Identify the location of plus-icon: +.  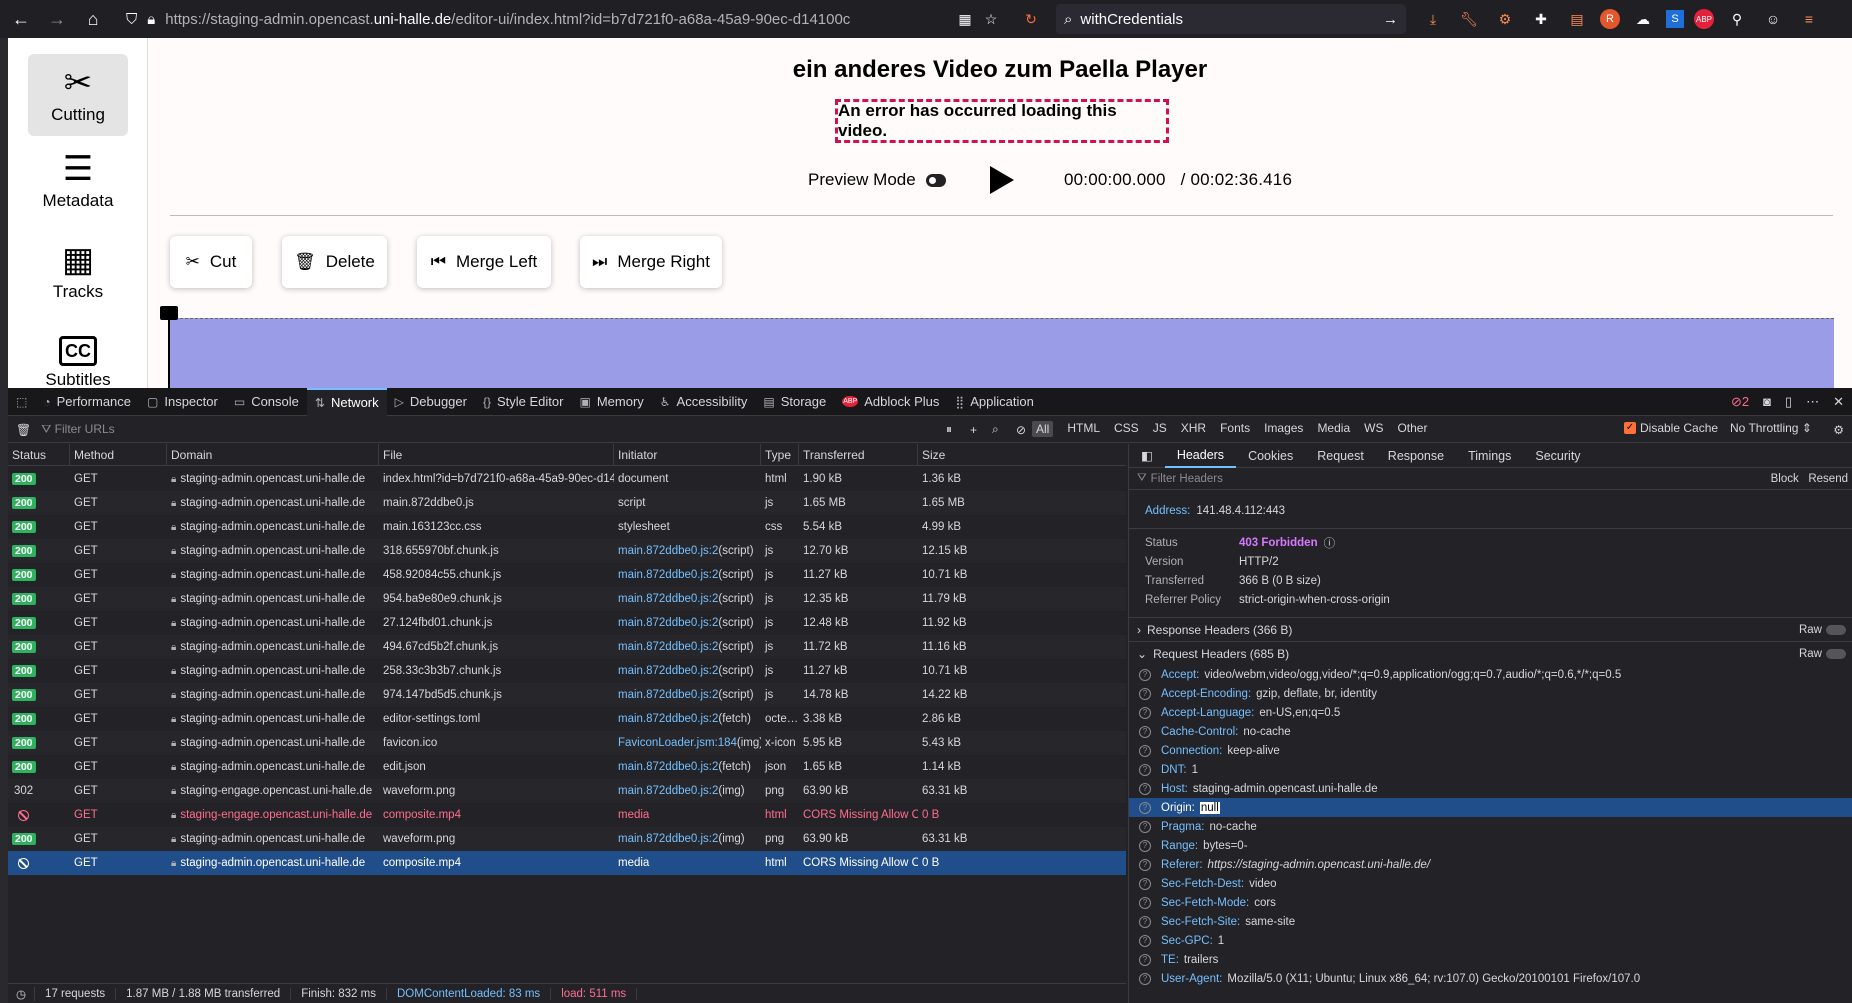
(973, 430).